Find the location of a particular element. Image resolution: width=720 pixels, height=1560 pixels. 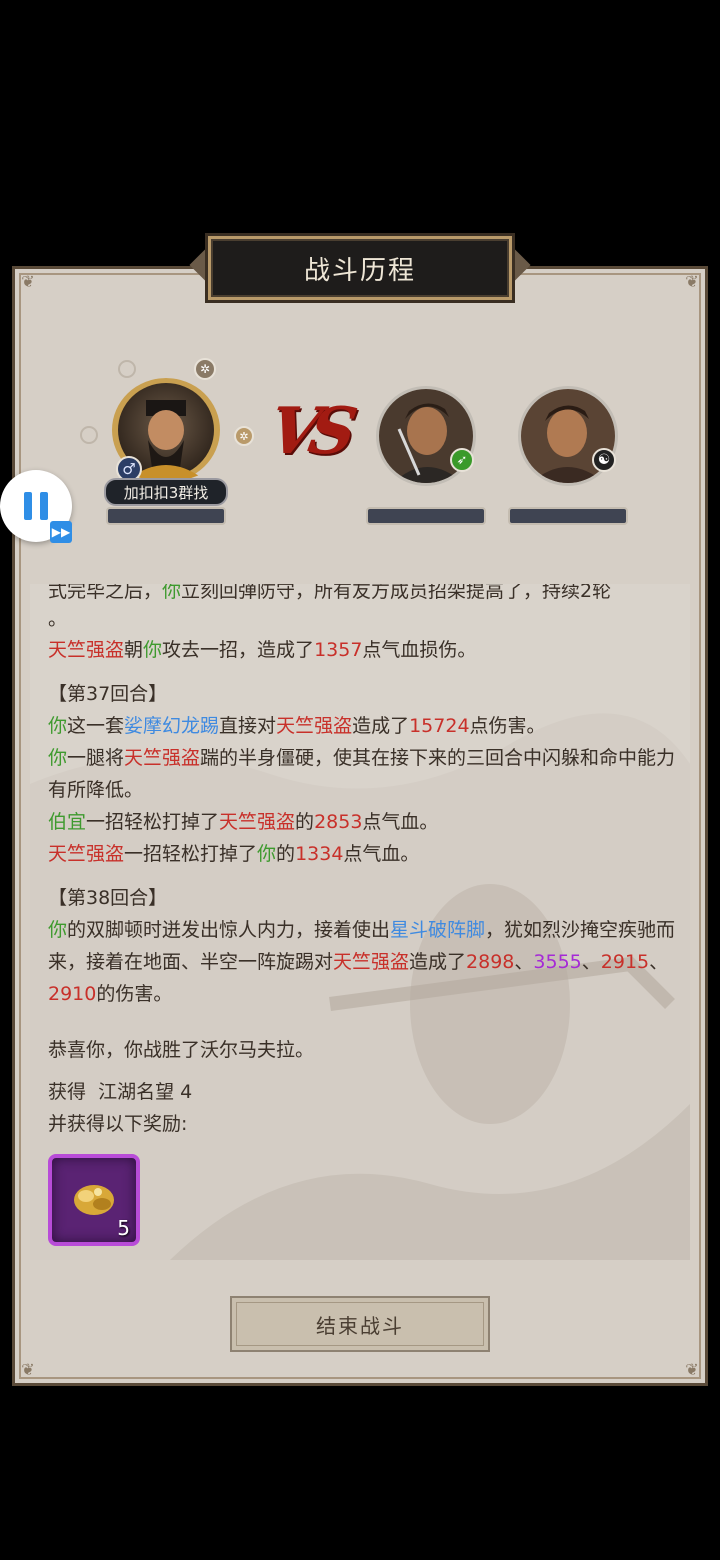

player-hp-bar is located at coordinates (166, 516).